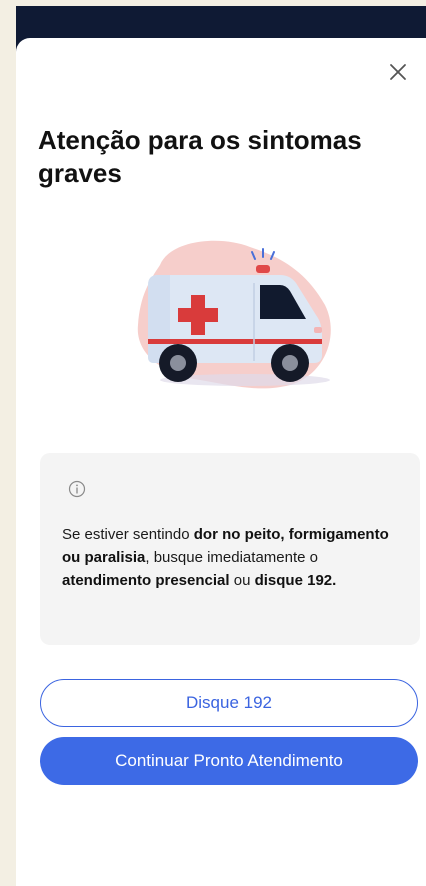 Image resolution: width=426 pixels, height=886 pixels. I want to click on modal-title: Atenção para os sintomas graves, so click(200, 156).